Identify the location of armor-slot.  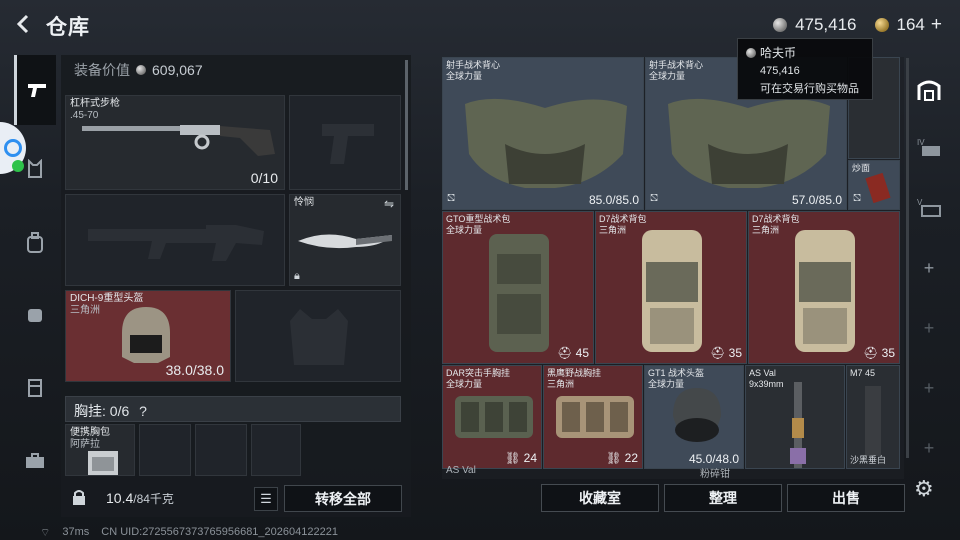
(318, 336).